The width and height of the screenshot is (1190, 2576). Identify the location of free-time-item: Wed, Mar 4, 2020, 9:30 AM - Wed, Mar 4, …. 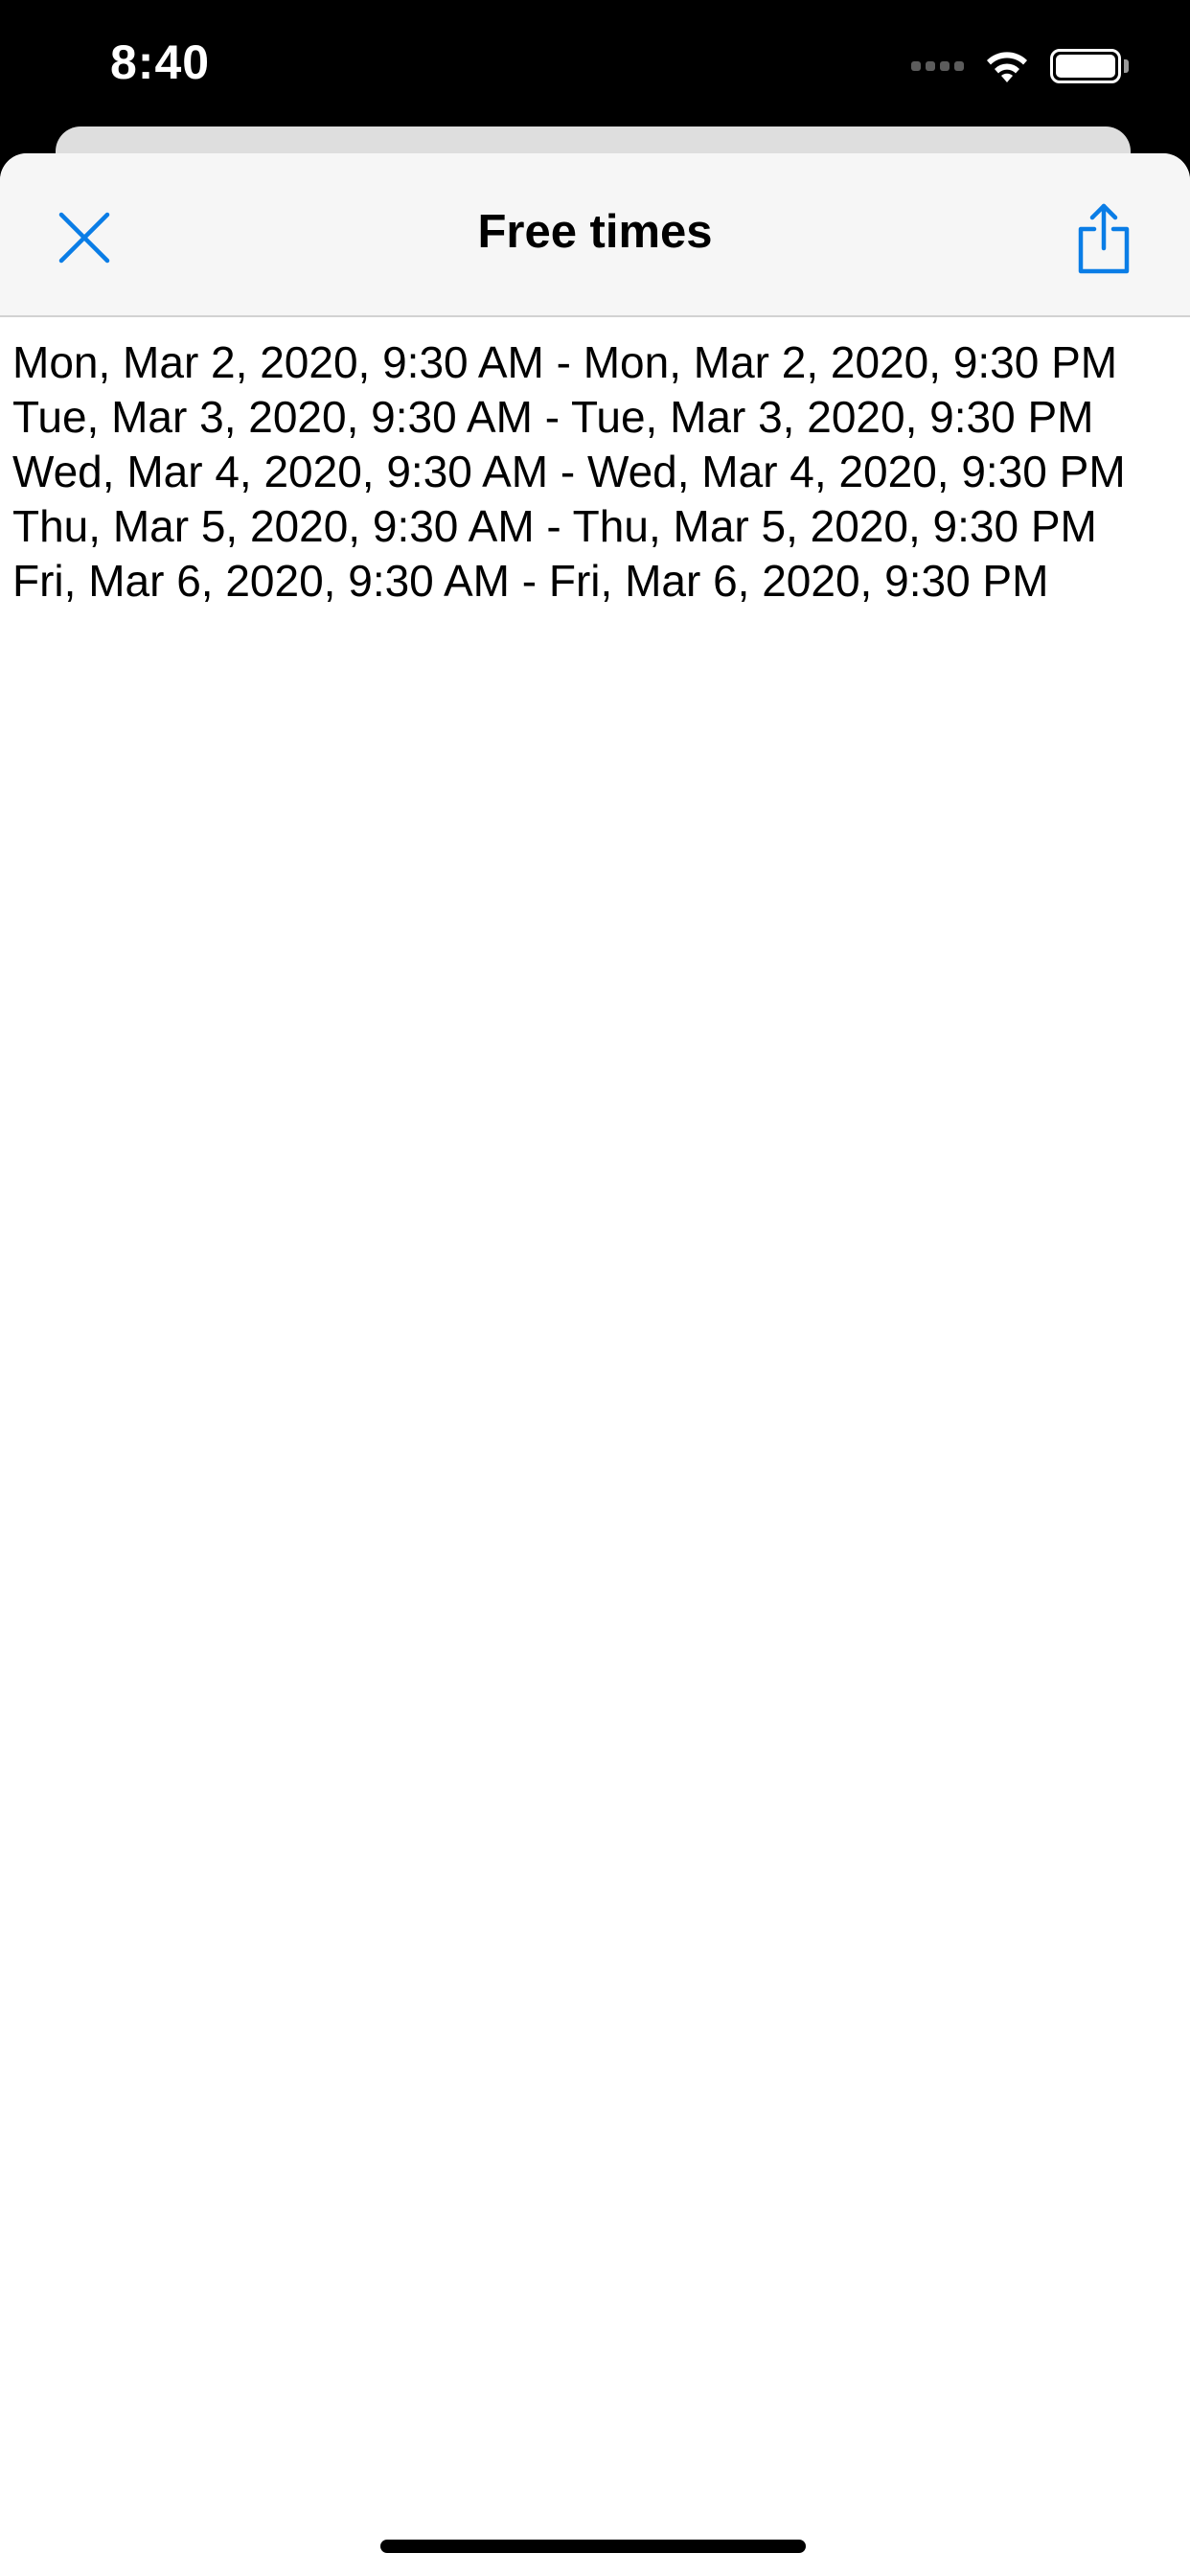
(569, 471).